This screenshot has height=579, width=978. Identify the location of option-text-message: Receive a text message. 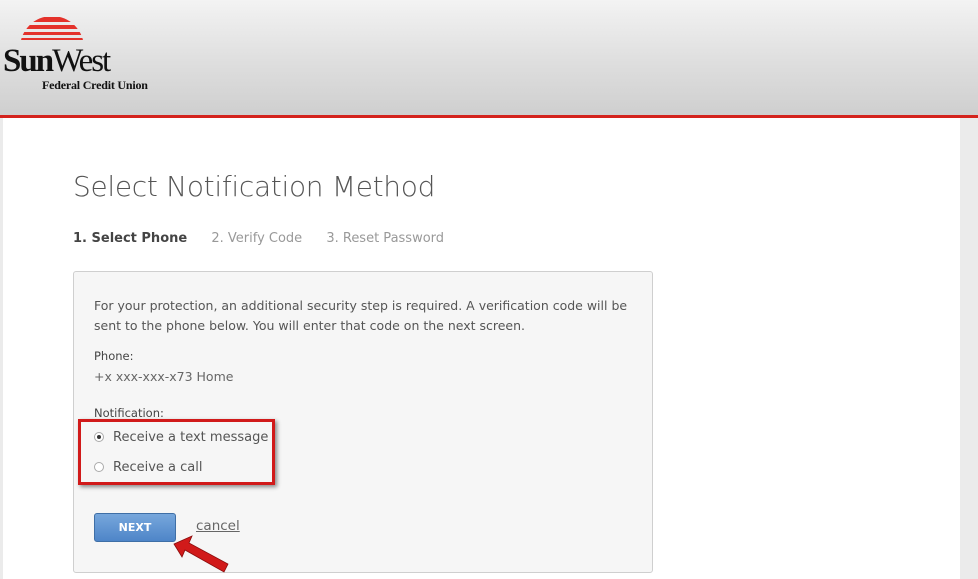
(181, 437).